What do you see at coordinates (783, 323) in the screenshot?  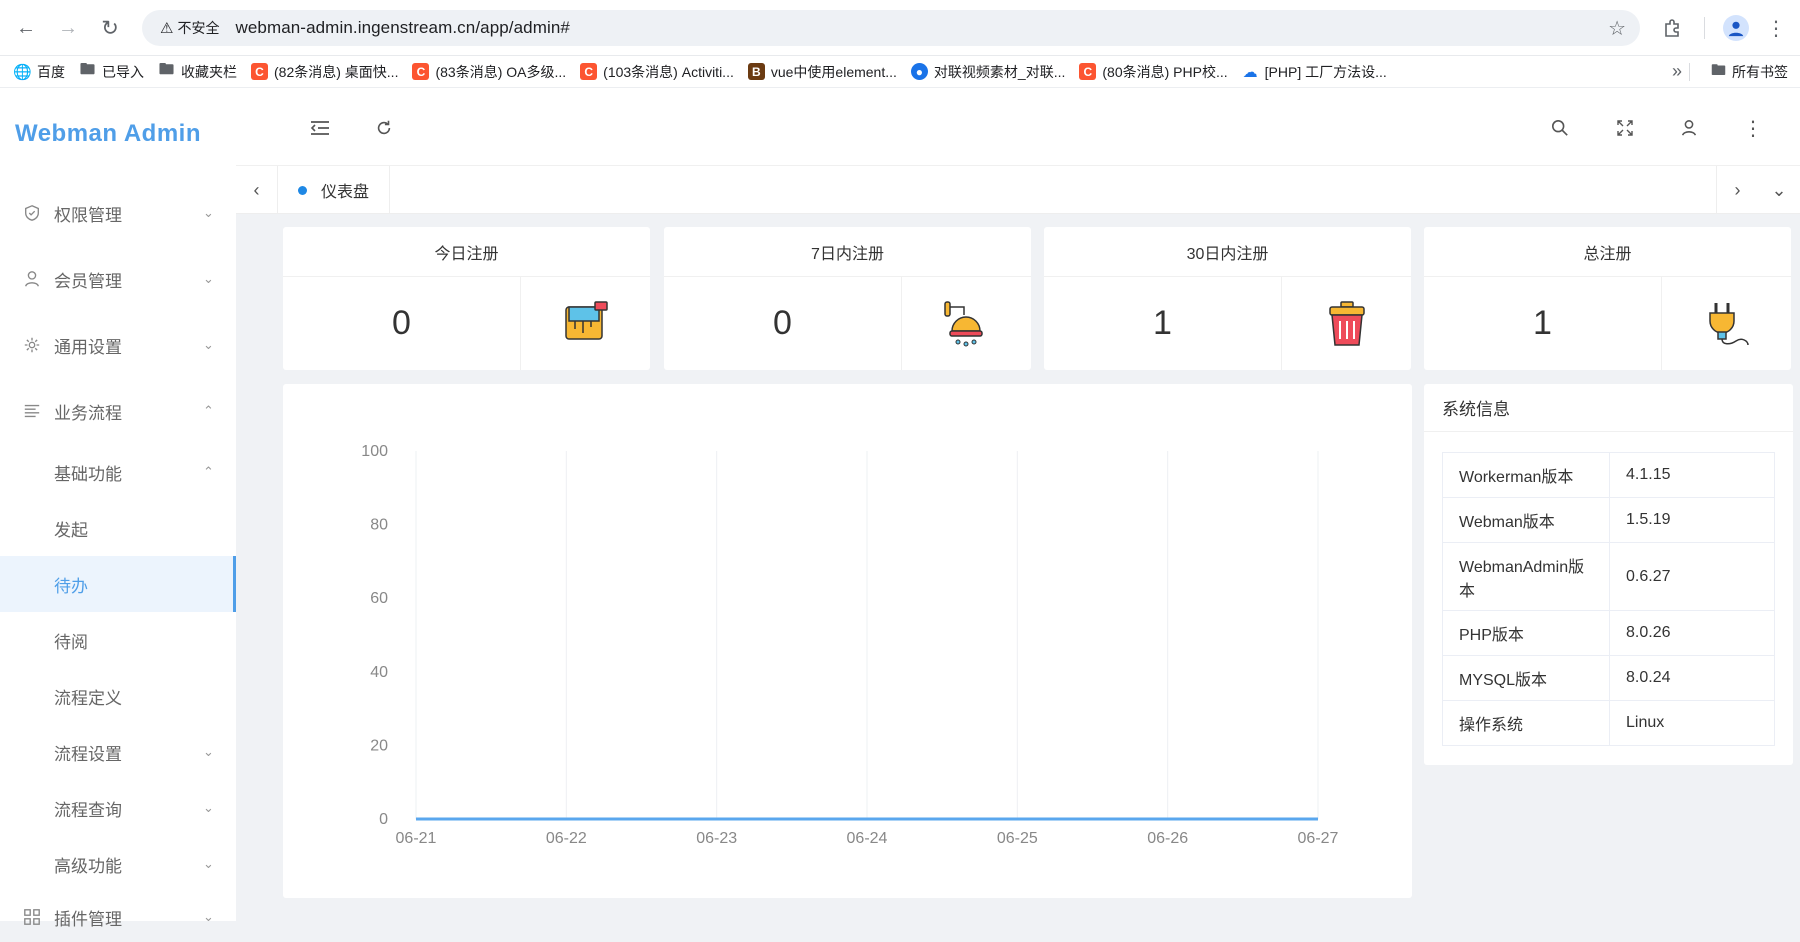 I see `stat-value: 0` at bounding box center [783, 323].